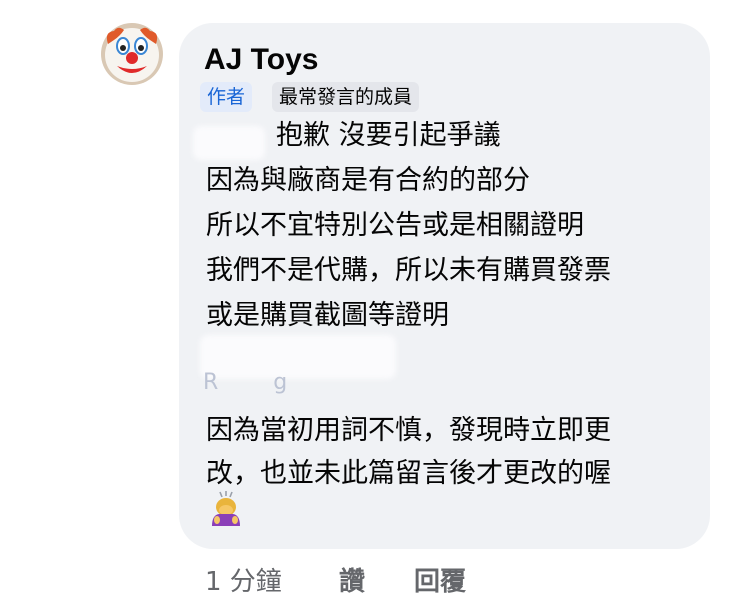 Image resolution: width=750 pixels, height=599 pixels. I want to click on comment-text-line: 所以不宜特別公告或是相關證明, so click(395, 225).